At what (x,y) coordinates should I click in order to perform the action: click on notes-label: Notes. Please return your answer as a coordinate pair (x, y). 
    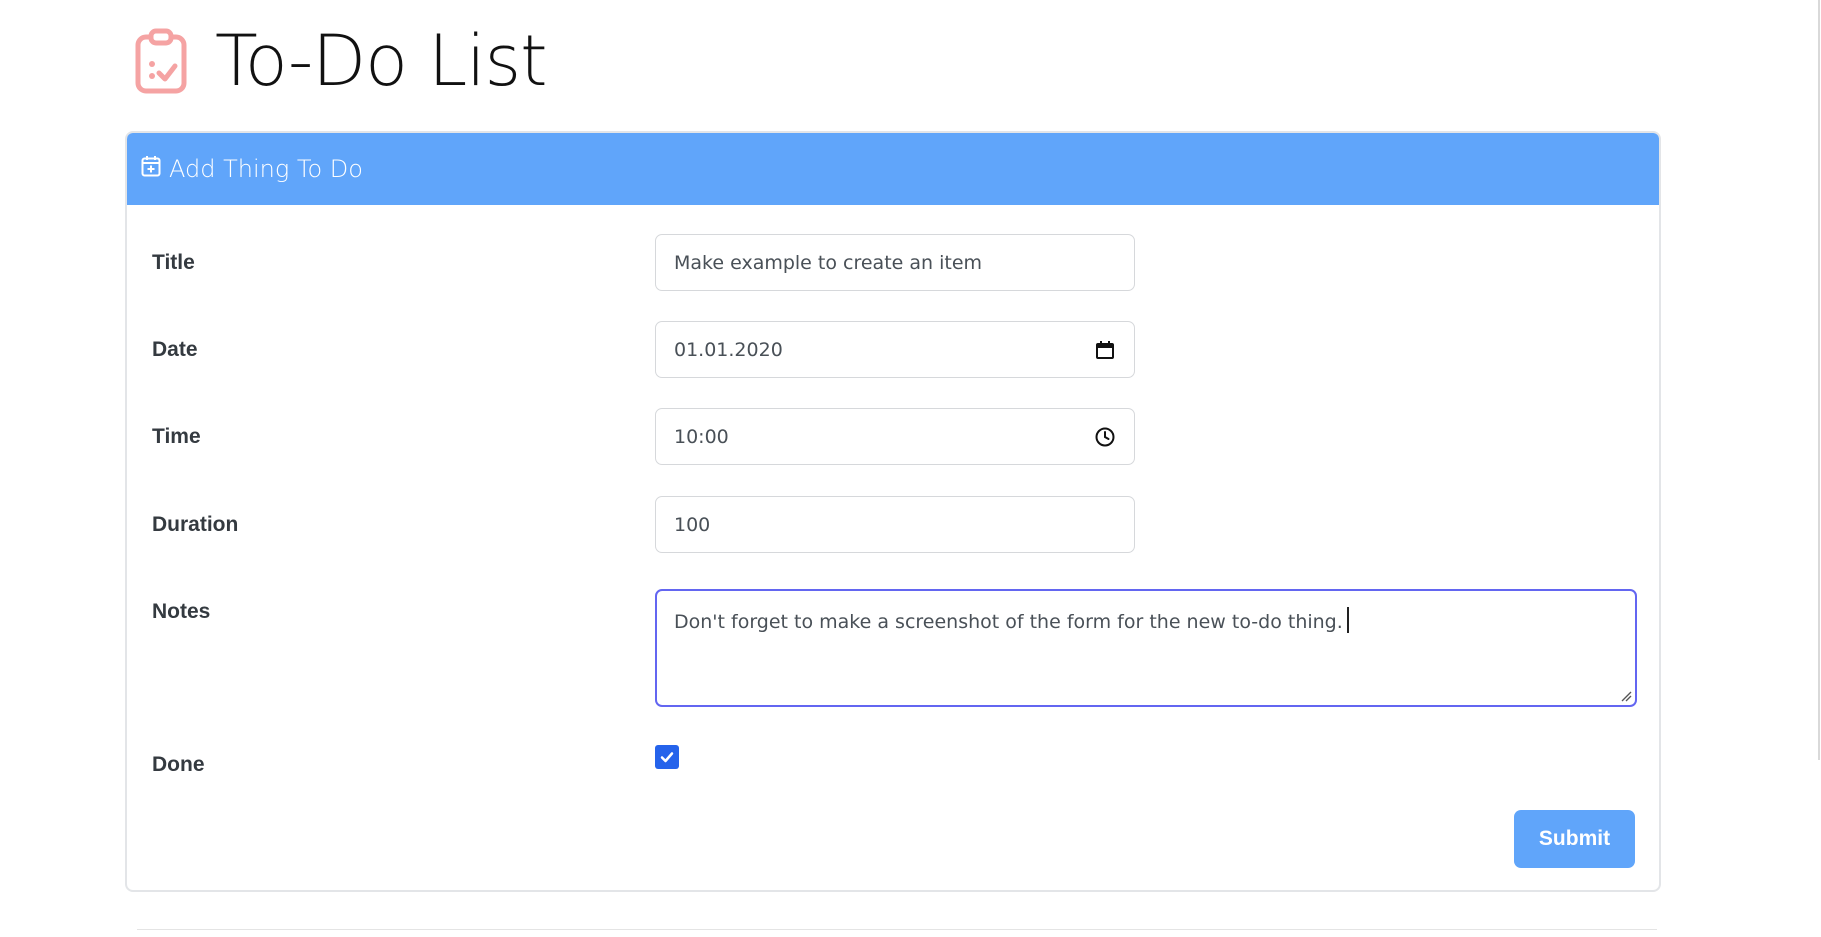
    Looking at the image, I should click on (181, 611).